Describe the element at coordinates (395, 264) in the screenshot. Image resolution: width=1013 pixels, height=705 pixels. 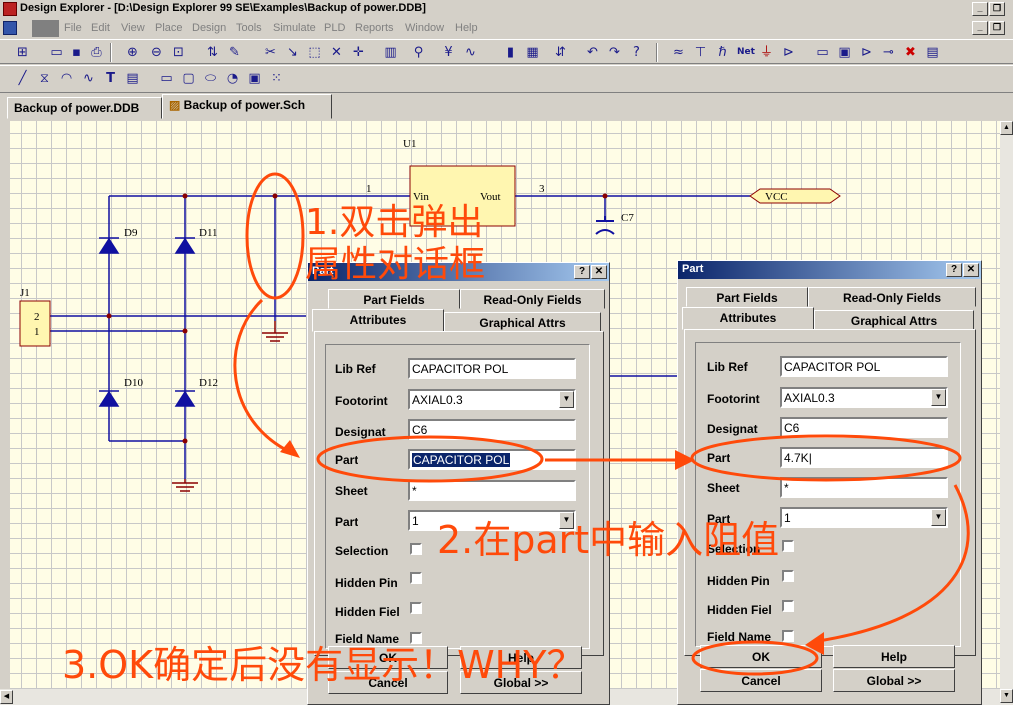
I see `annotation-step1-line2: 属性对话框` at that location.